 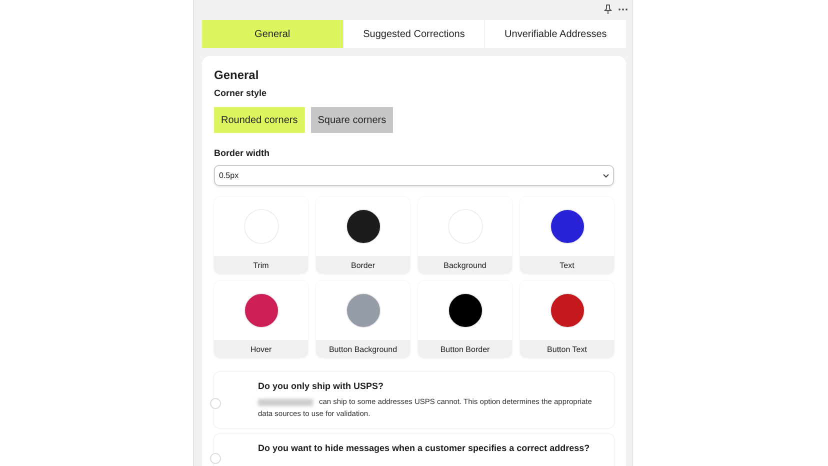 What do you see at coordinates (567, 349) in the screenshot?
I see `color-label: Button Text` at bounding box center [567, 349].